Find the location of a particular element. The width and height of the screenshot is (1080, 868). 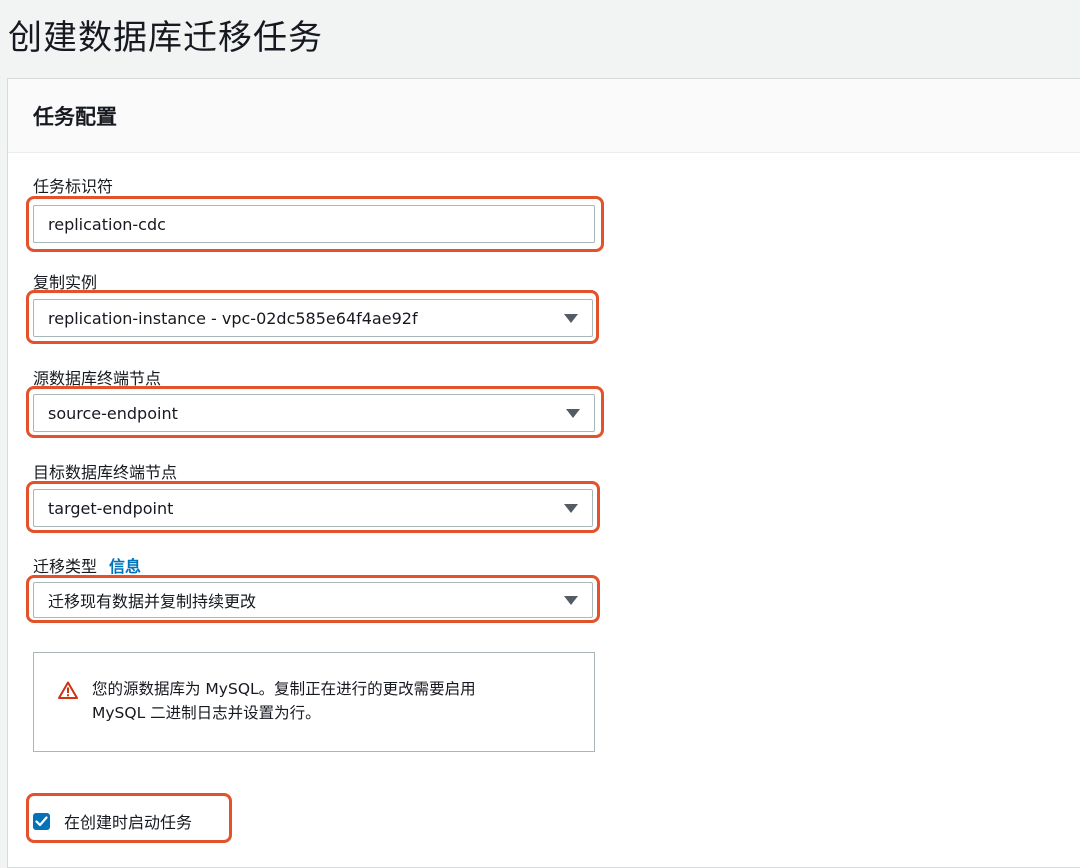

migration-type-label: 迁移类型 is located at coordinates (65, 566).